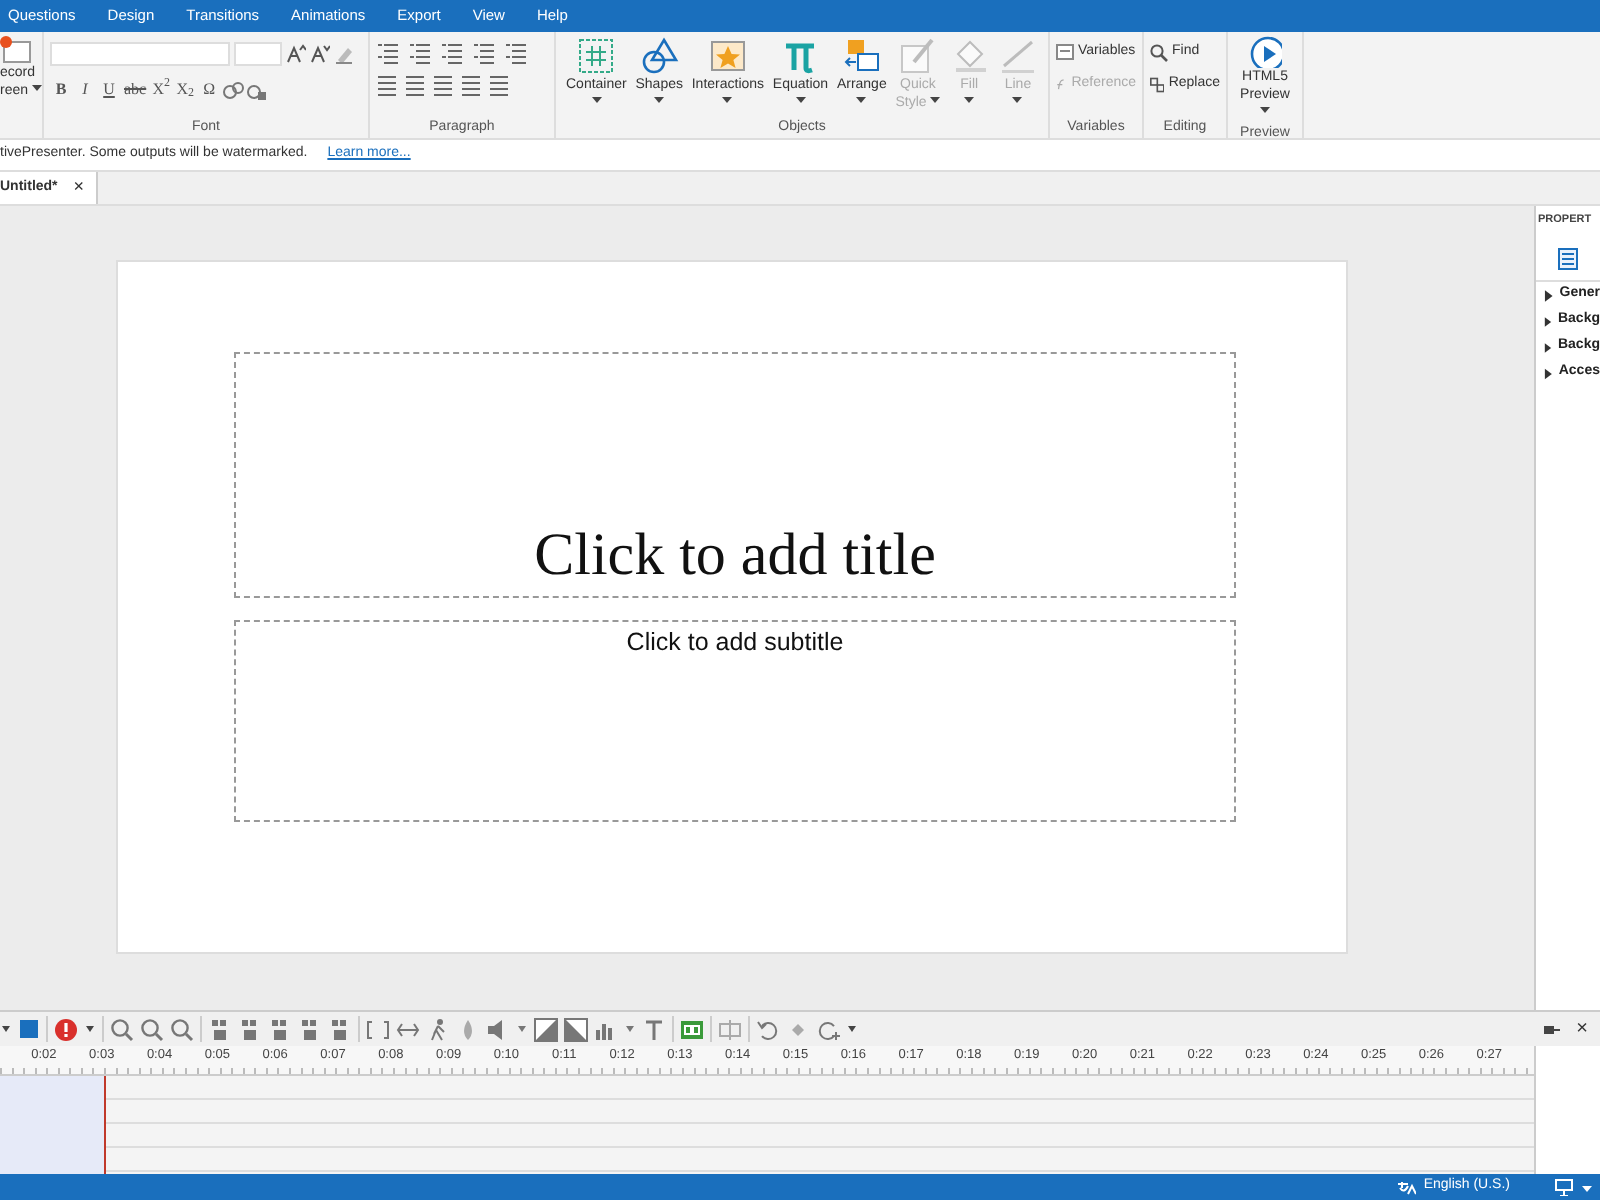 The width and height of the screenshot is (1600, 1200). I want to click on font-family-field, so click(140, 54).